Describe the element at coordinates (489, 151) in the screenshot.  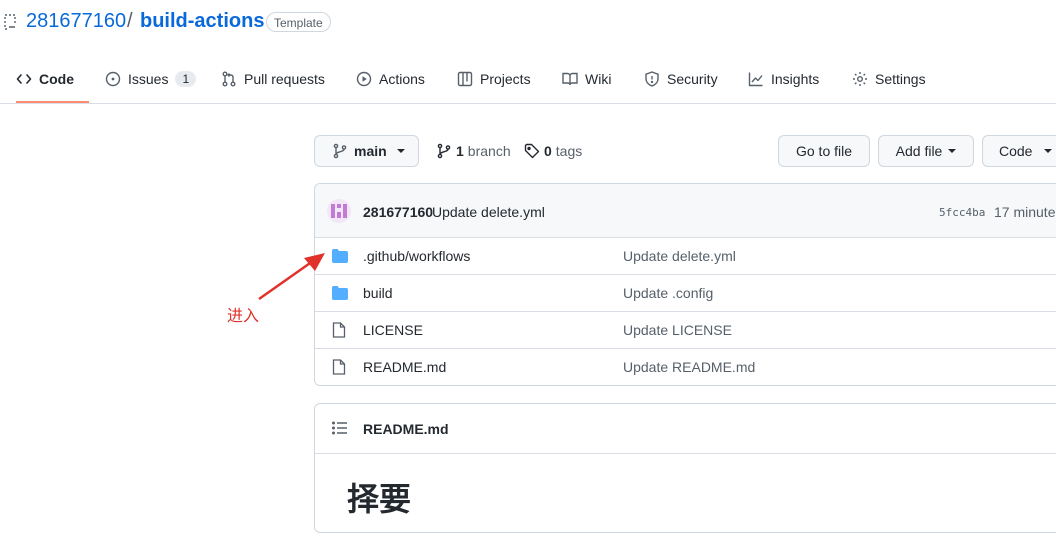
I see `branches-label: branch` at that location.